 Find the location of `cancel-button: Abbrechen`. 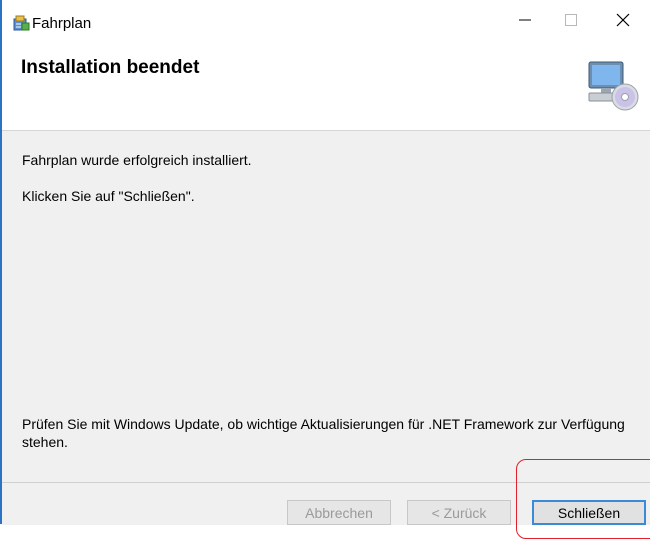

cancel-button: Abbrechen is located at coordinates (339, 512).